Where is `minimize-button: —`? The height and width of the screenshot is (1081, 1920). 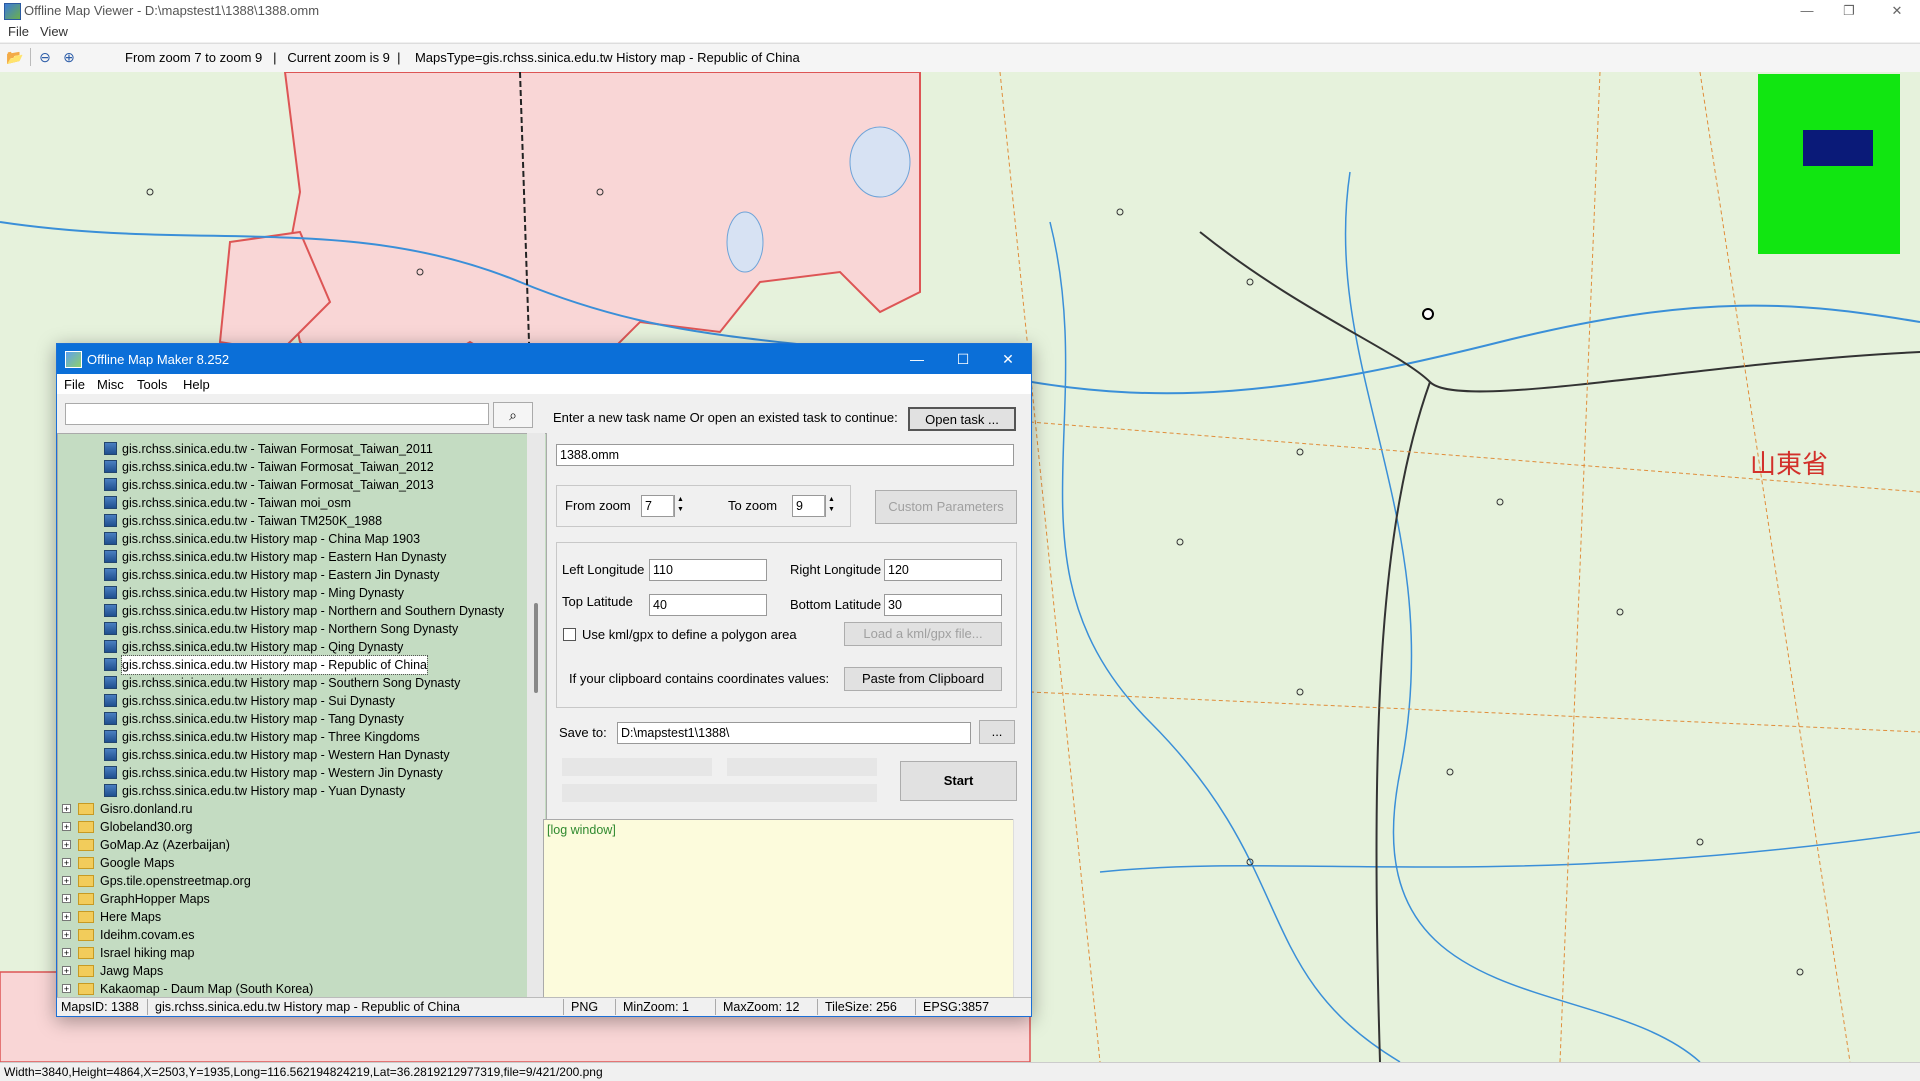
minimize-button: — is located at coordinates (1807, 11).